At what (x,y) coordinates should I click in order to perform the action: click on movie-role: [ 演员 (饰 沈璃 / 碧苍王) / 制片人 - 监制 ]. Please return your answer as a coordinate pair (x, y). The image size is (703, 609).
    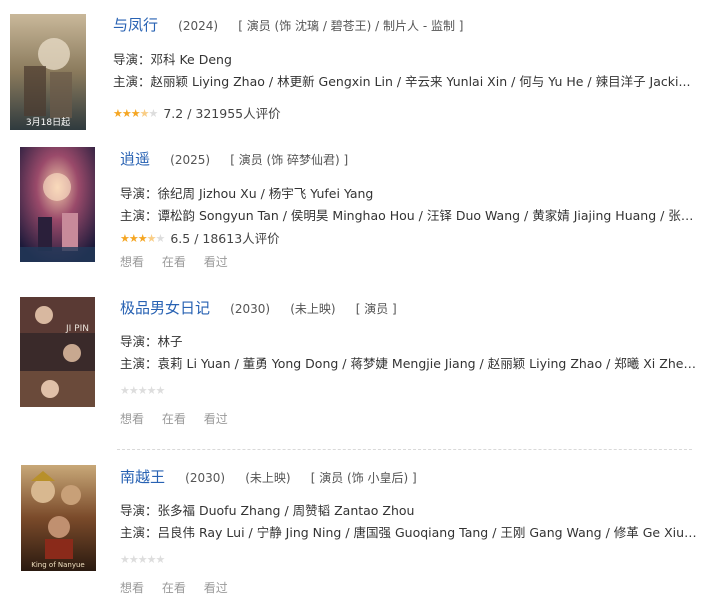
    Looking at the image, I should click on (351, 26).